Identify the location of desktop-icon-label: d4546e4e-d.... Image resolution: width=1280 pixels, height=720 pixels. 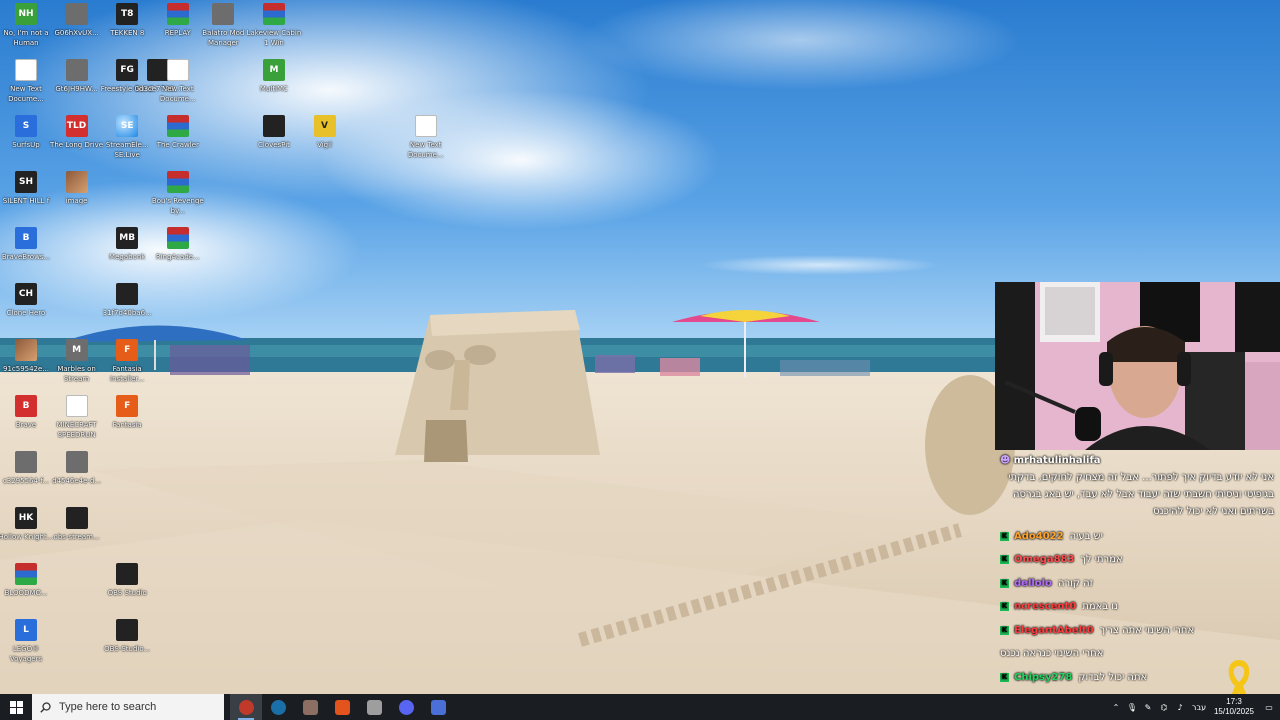
(77, 481).